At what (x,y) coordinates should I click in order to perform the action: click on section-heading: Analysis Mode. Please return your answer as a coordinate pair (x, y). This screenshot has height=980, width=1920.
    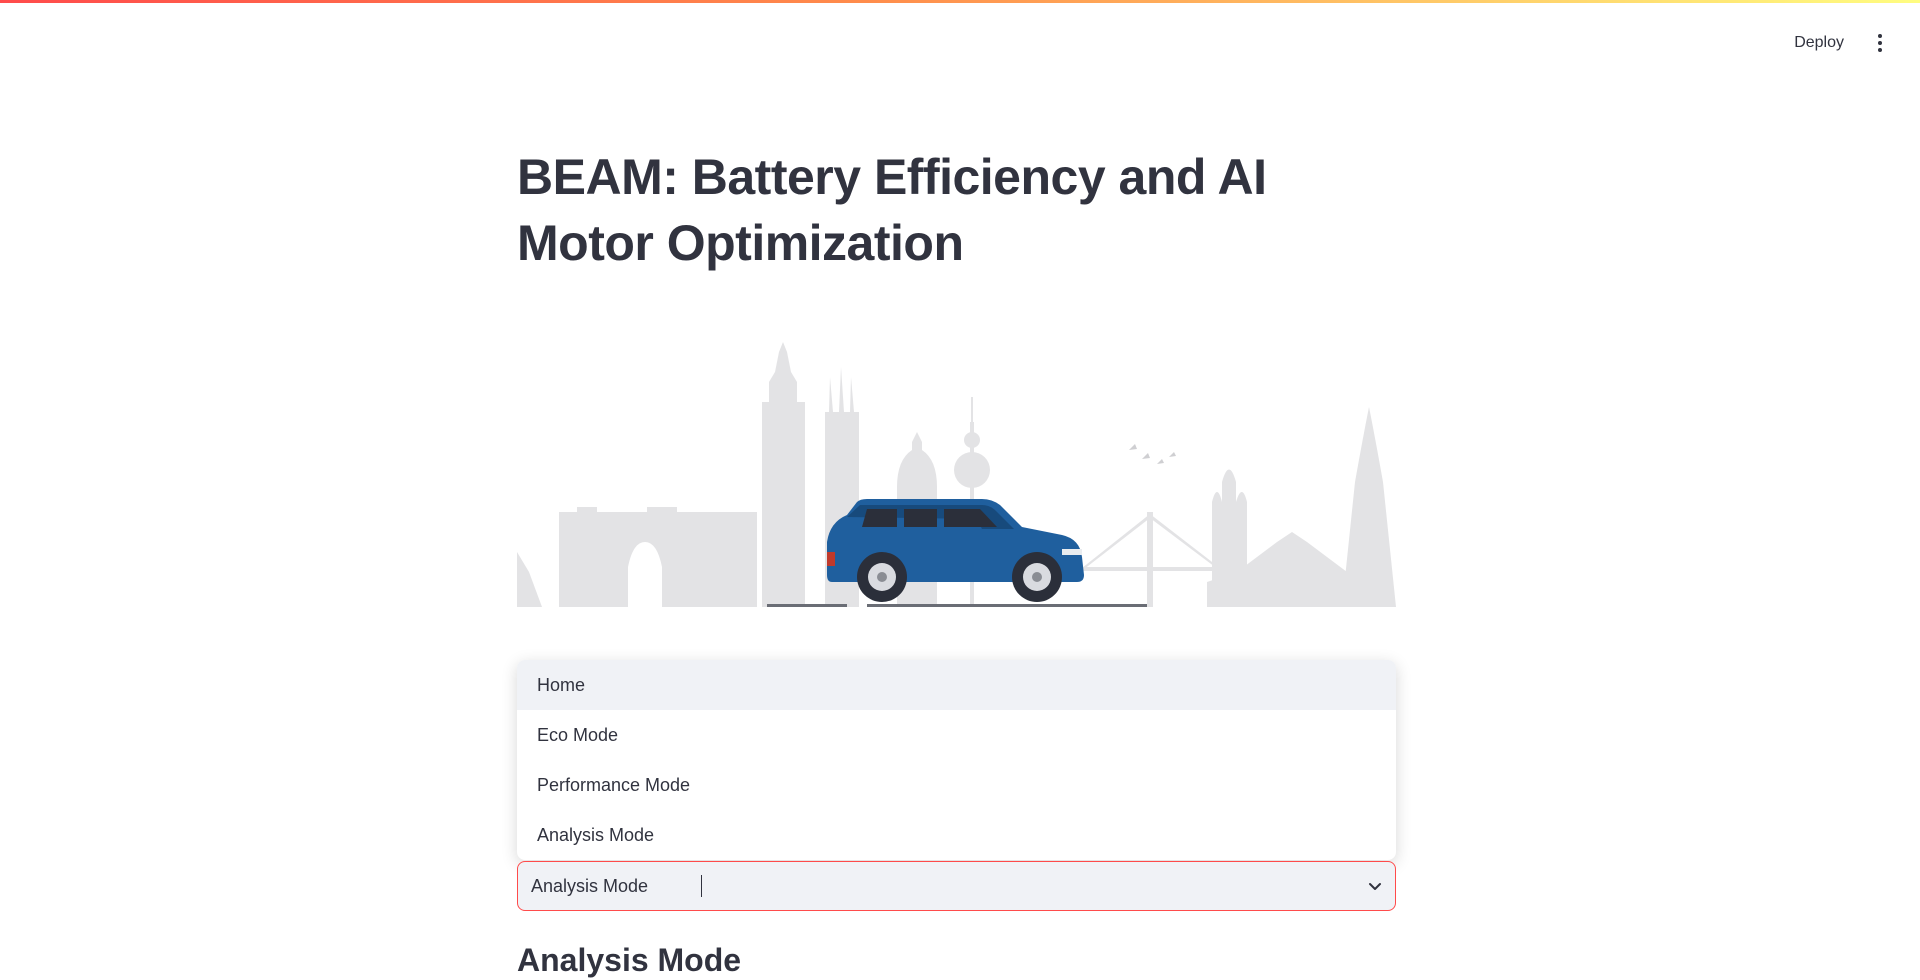
    Looking at the image, I should click on (629, 960).